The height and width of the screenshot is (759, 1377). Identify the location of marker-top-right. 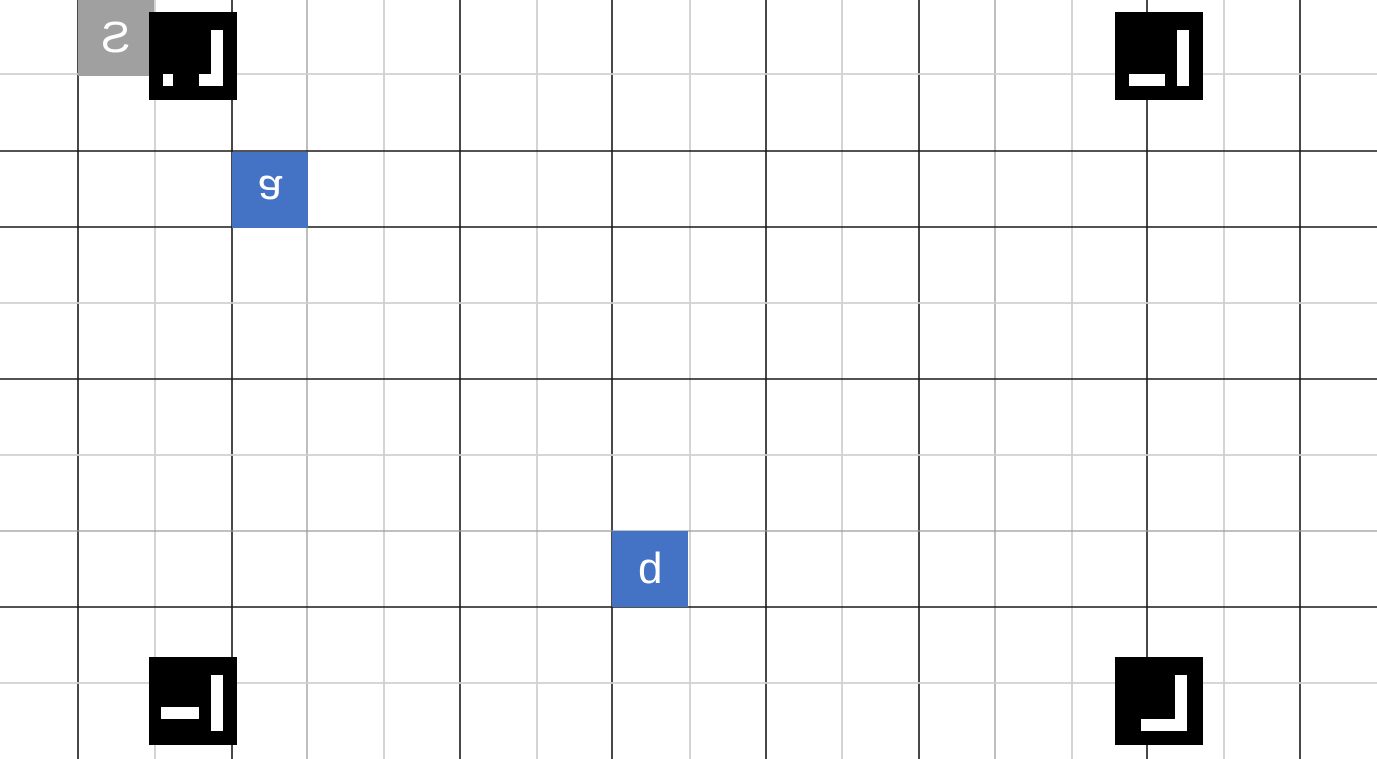
(1159, 56).